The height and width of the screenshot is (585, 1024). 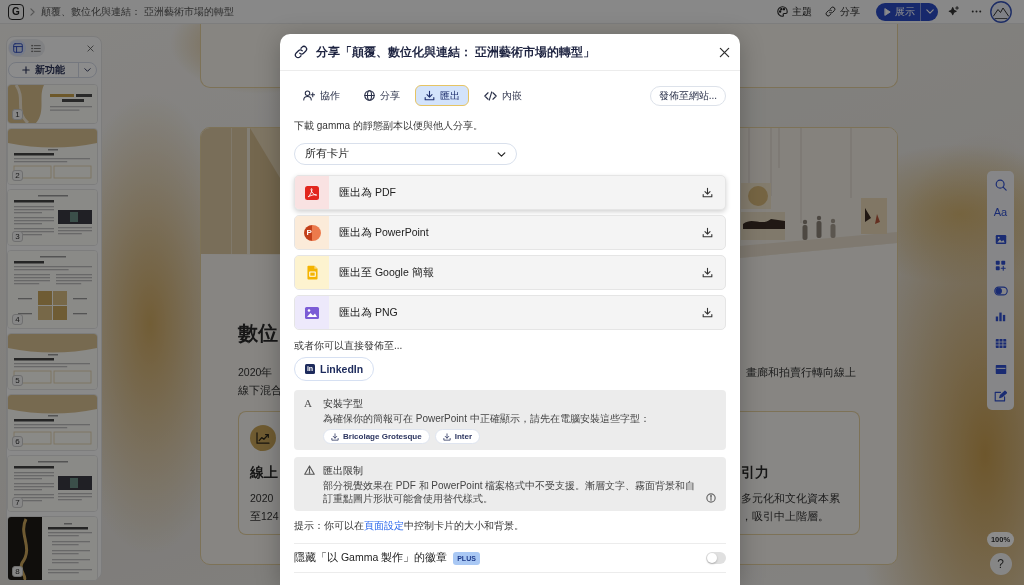 I want to click on font-download-button: Bricolage Grotesque, so click(x=376, y=436).